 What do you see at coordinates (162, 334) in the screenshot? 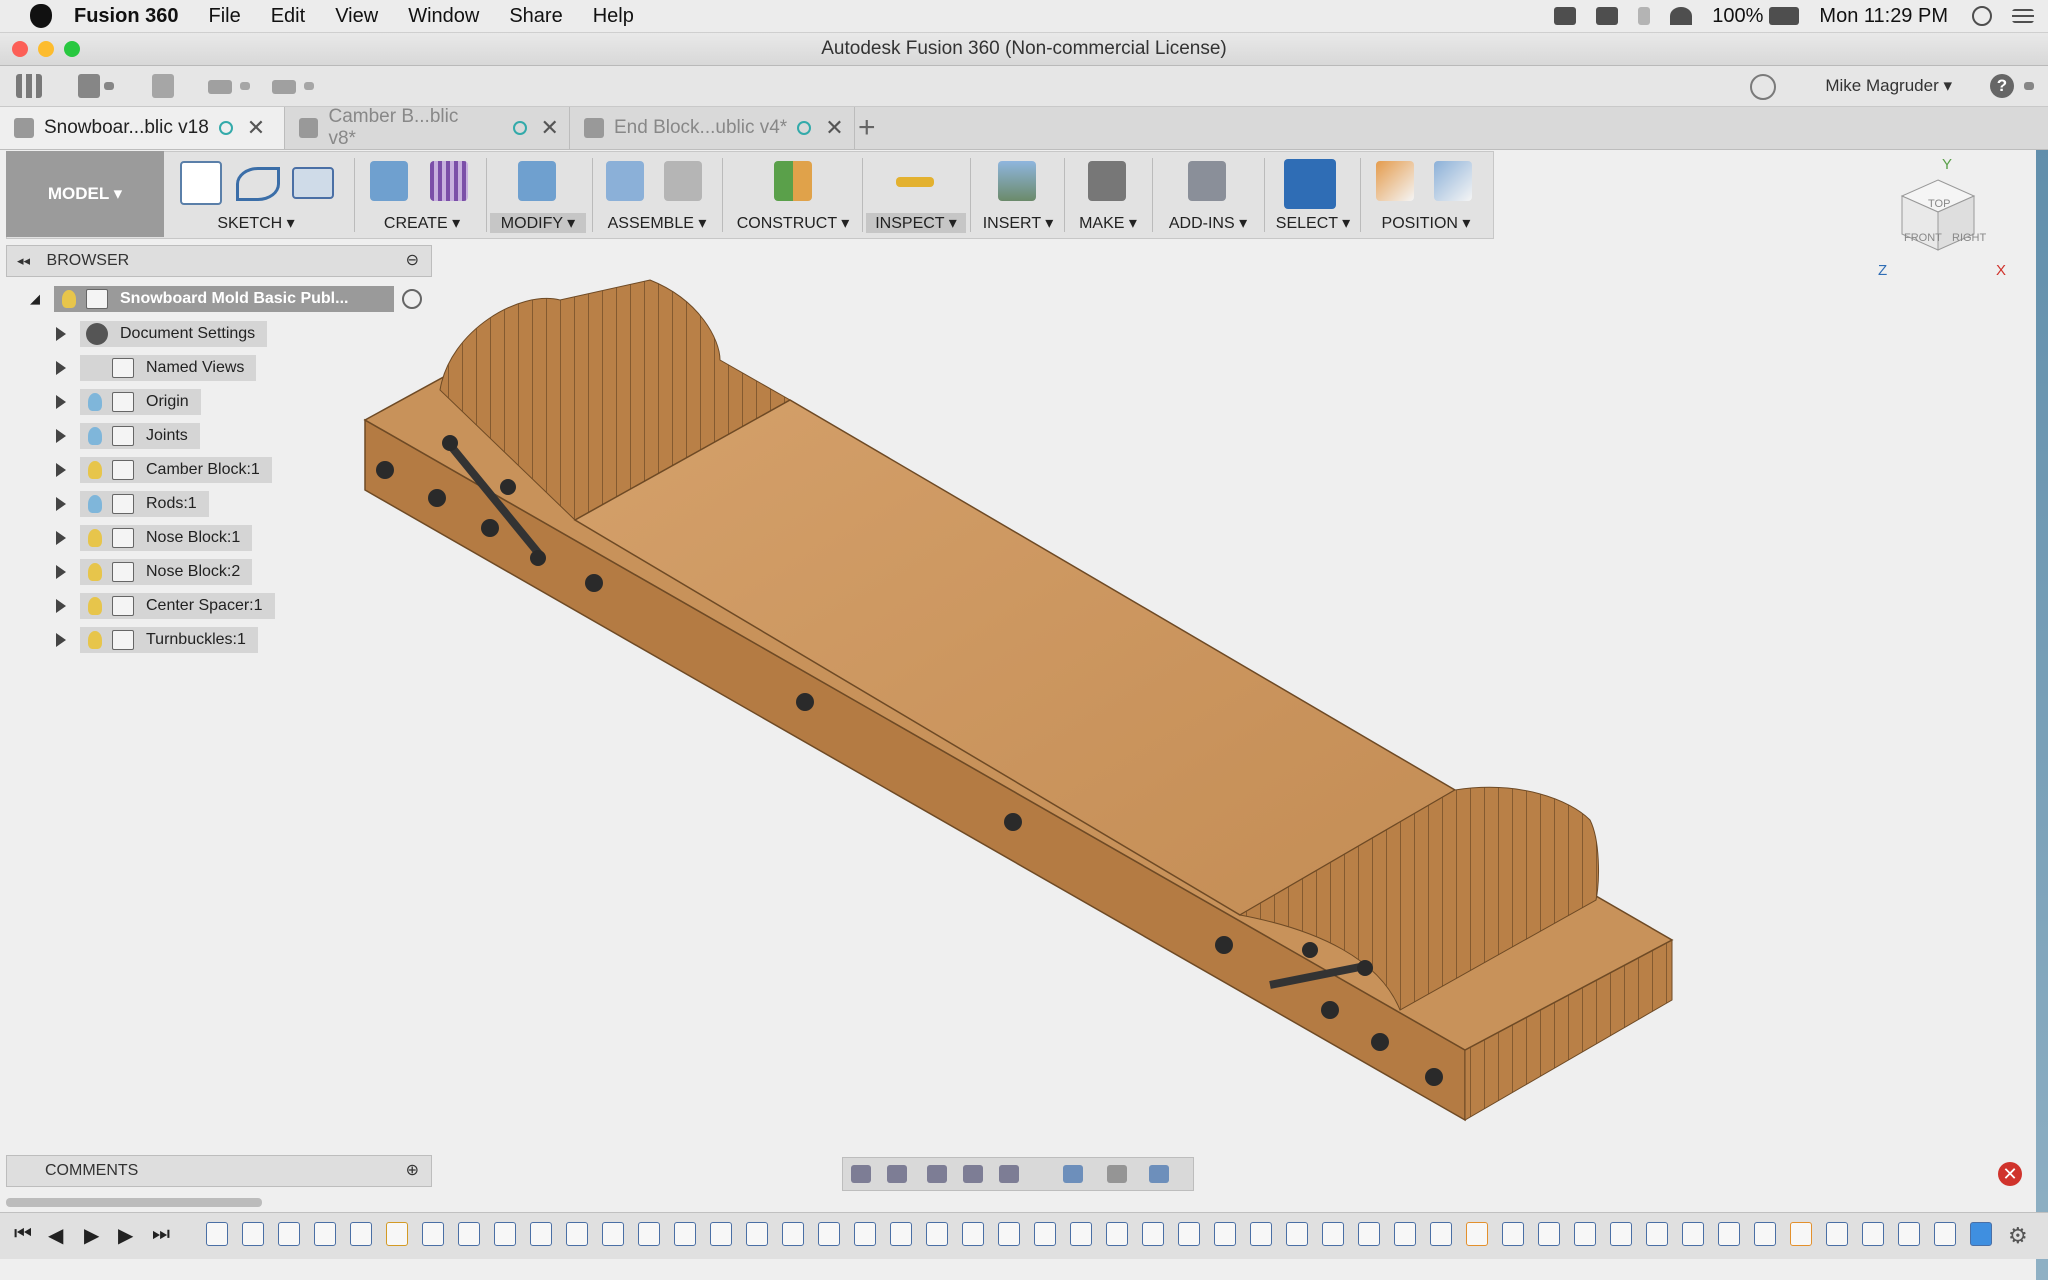
I see `browser-node-document-settings: Document Settings` at bounding box center [162, 334].